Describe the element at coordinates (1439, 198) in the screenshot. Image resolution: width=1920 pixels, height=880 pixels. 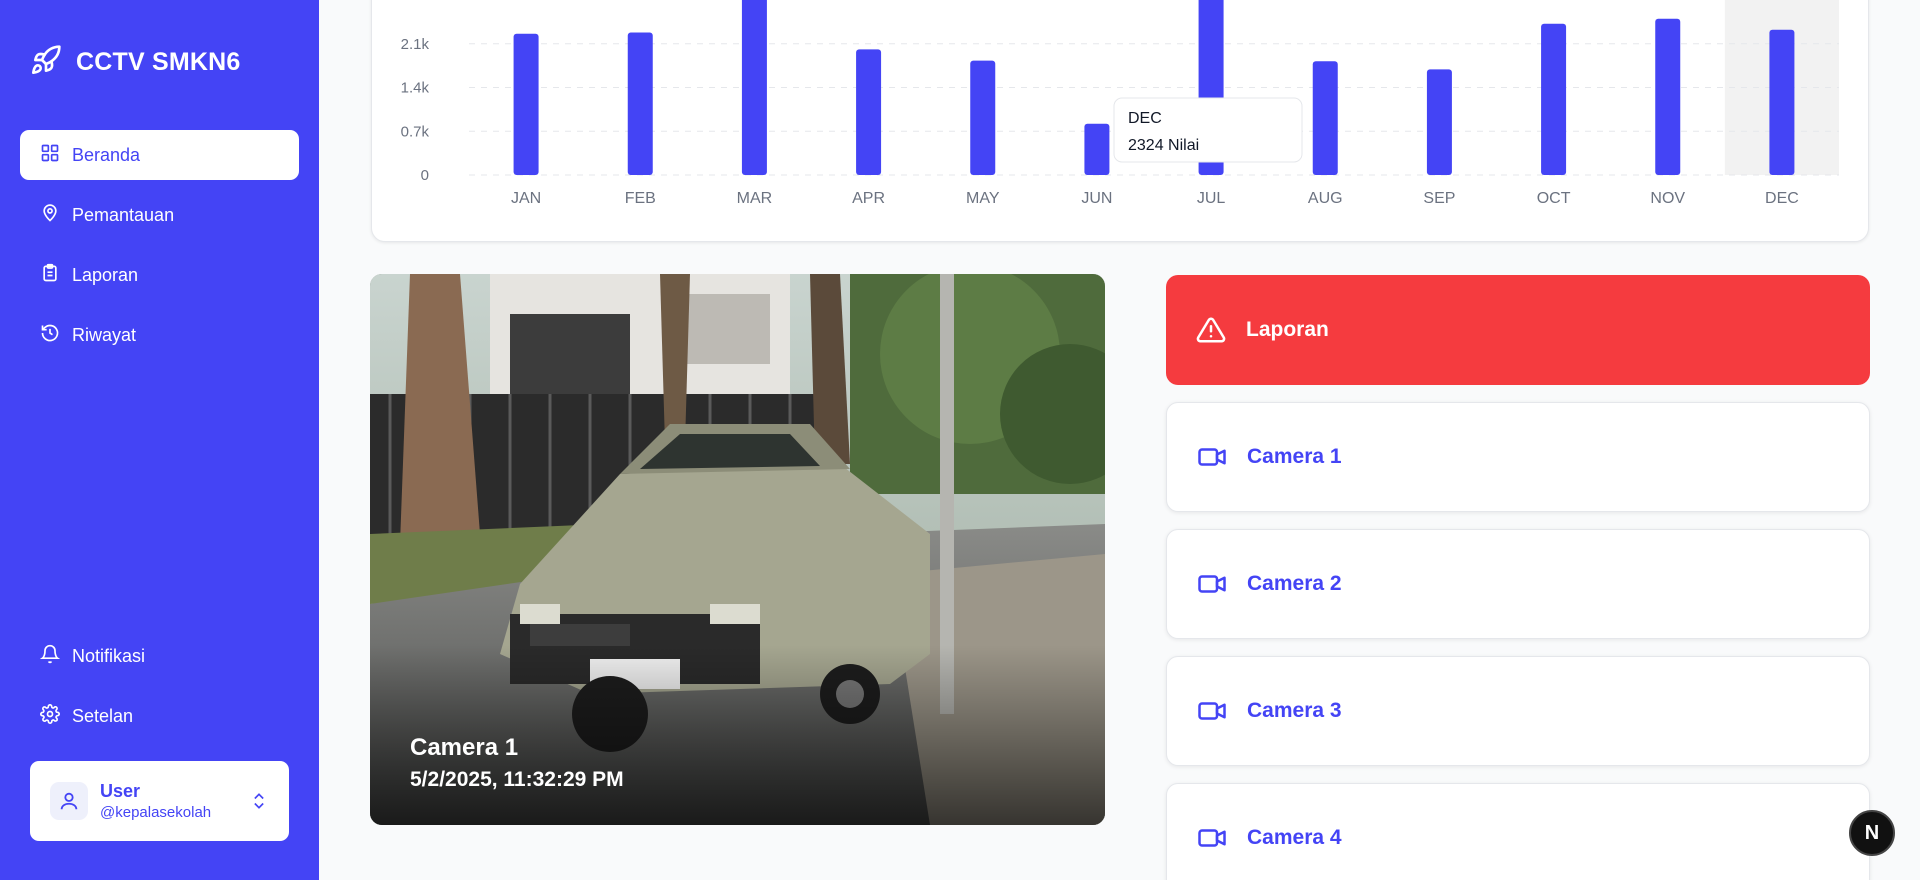
I see `x-tick-label: SEP` at that location.